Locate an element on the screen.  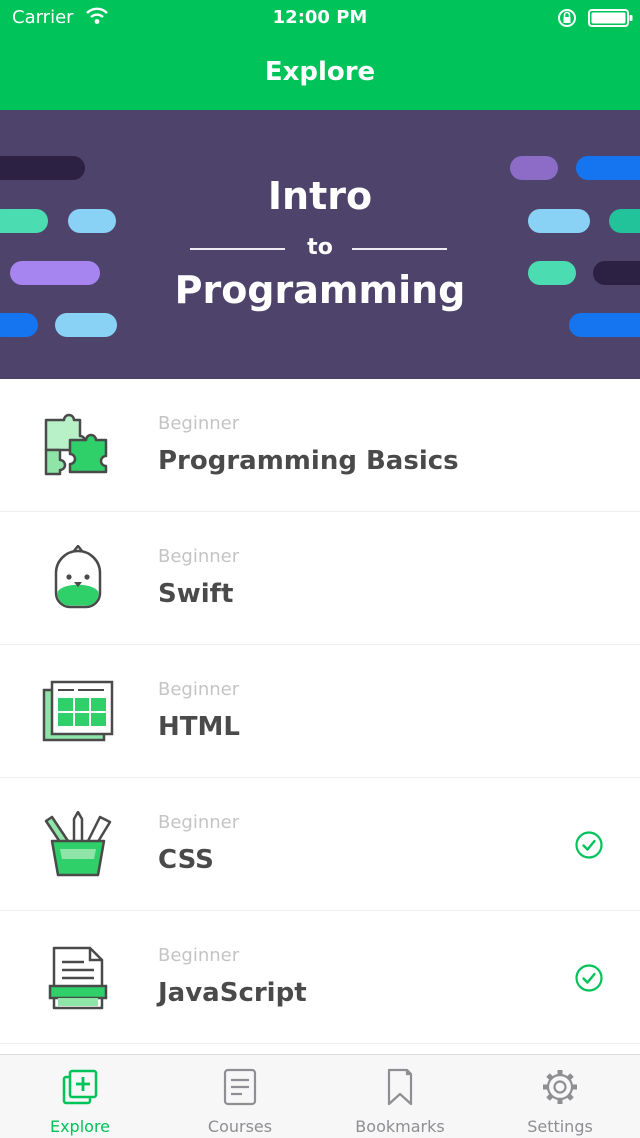
tab-explore: Explore is located at coordinates (80, 1096).